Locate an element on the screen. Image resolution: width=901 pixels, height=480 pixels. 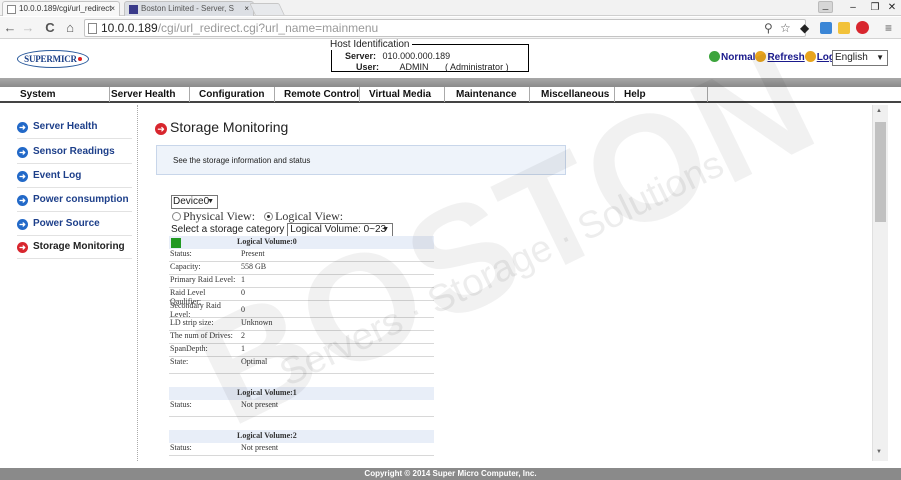
url-host: 10.0.0.189 is located at coordinates (129, 28).